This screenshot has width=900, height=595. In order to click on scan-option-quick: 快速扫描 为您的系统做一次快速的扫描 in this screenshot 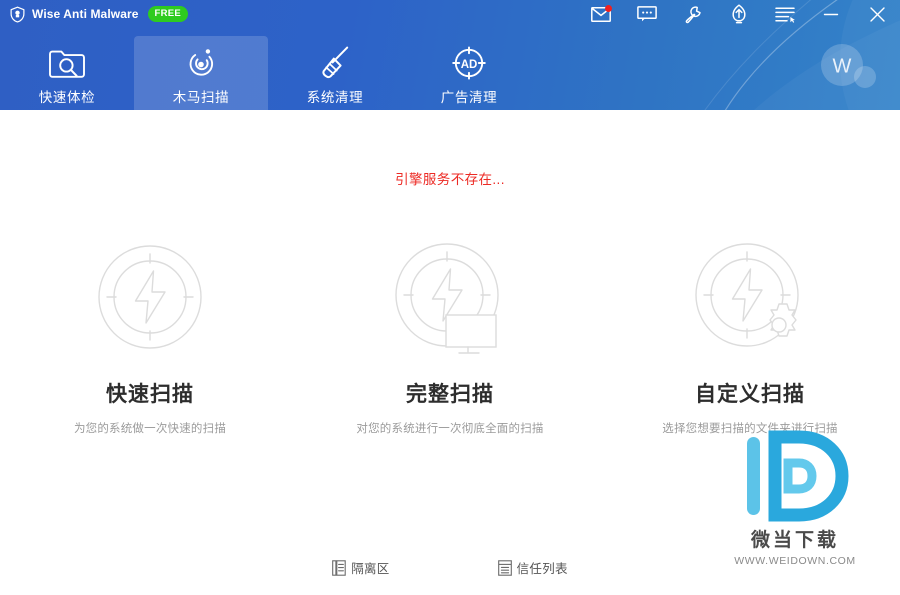, I will do `click(150, 337)`.